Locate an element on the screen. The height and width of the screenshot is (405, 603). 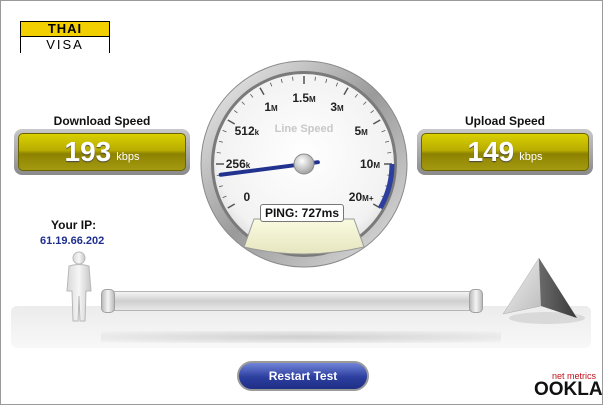
ip-label: Your IP: is located at coordinates (74, 225).